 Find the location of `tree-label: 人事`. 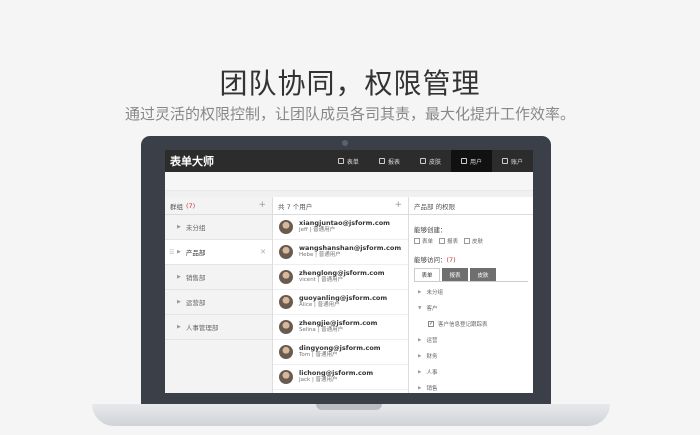

tree-label: 人事 is located at coordinates (432, 373).